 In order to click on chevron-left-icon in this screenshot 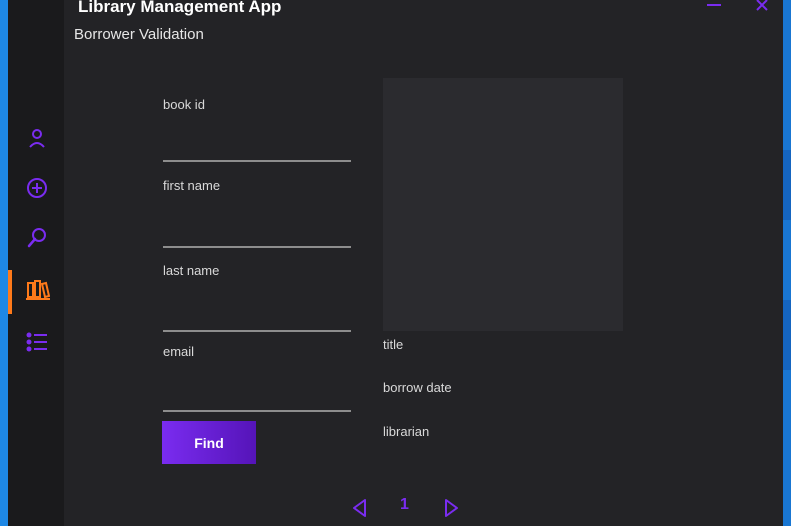, I will do `click(359, 508)`.